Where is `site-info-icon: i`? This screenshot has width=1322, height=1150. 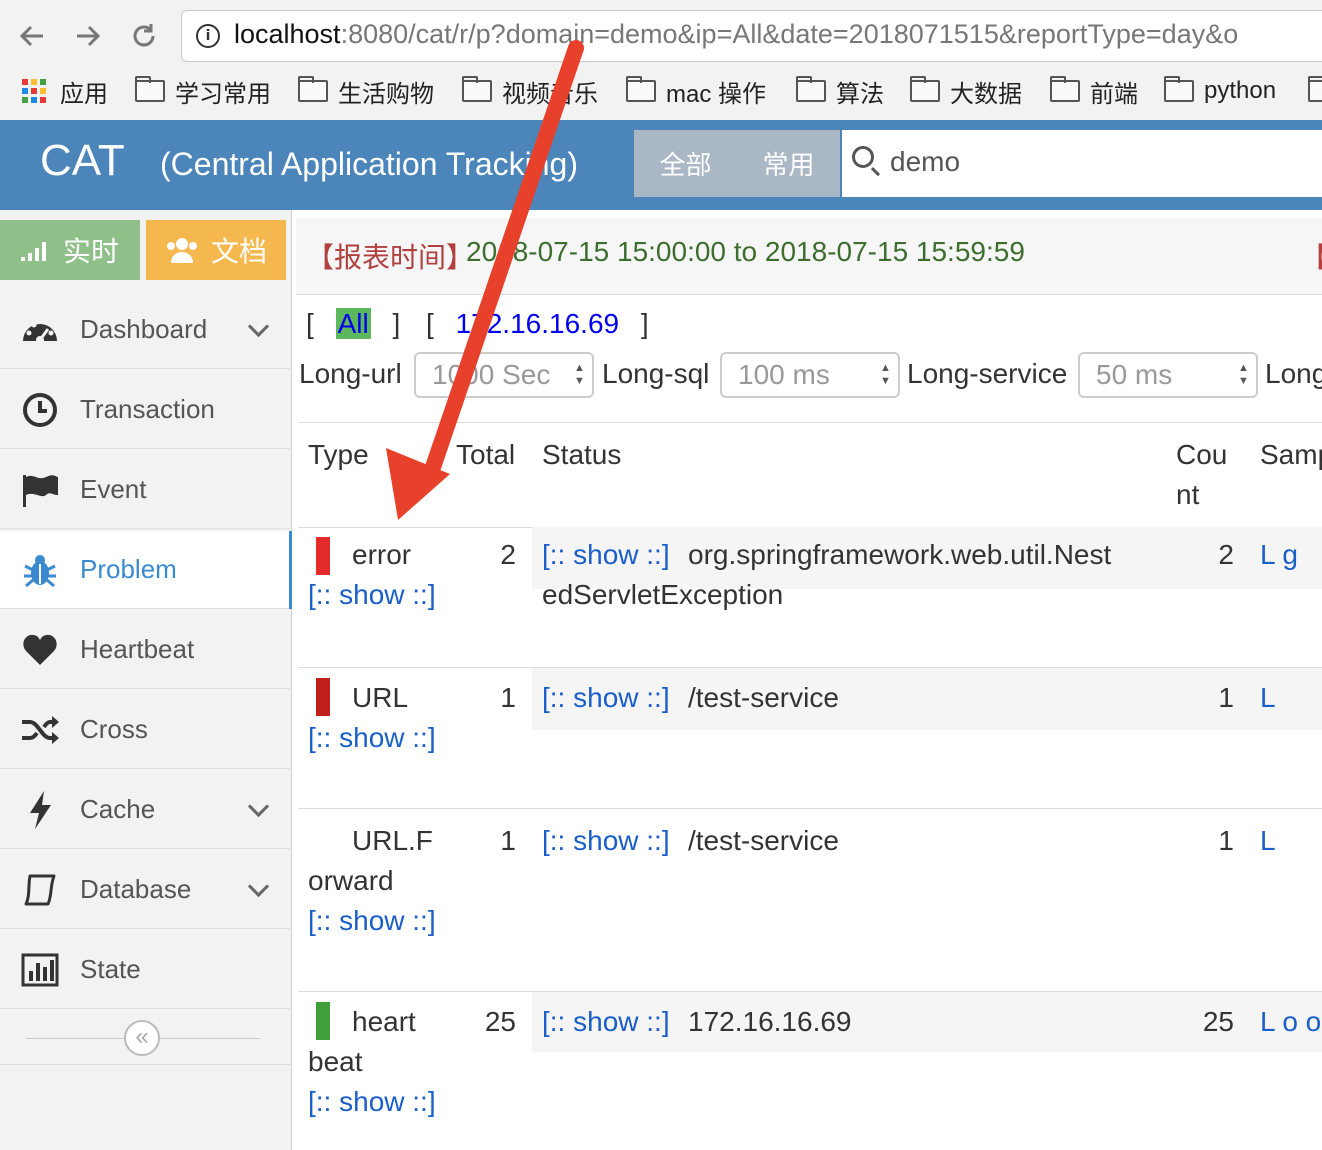 site-info-icon: i is located at coordinates (208, 36).